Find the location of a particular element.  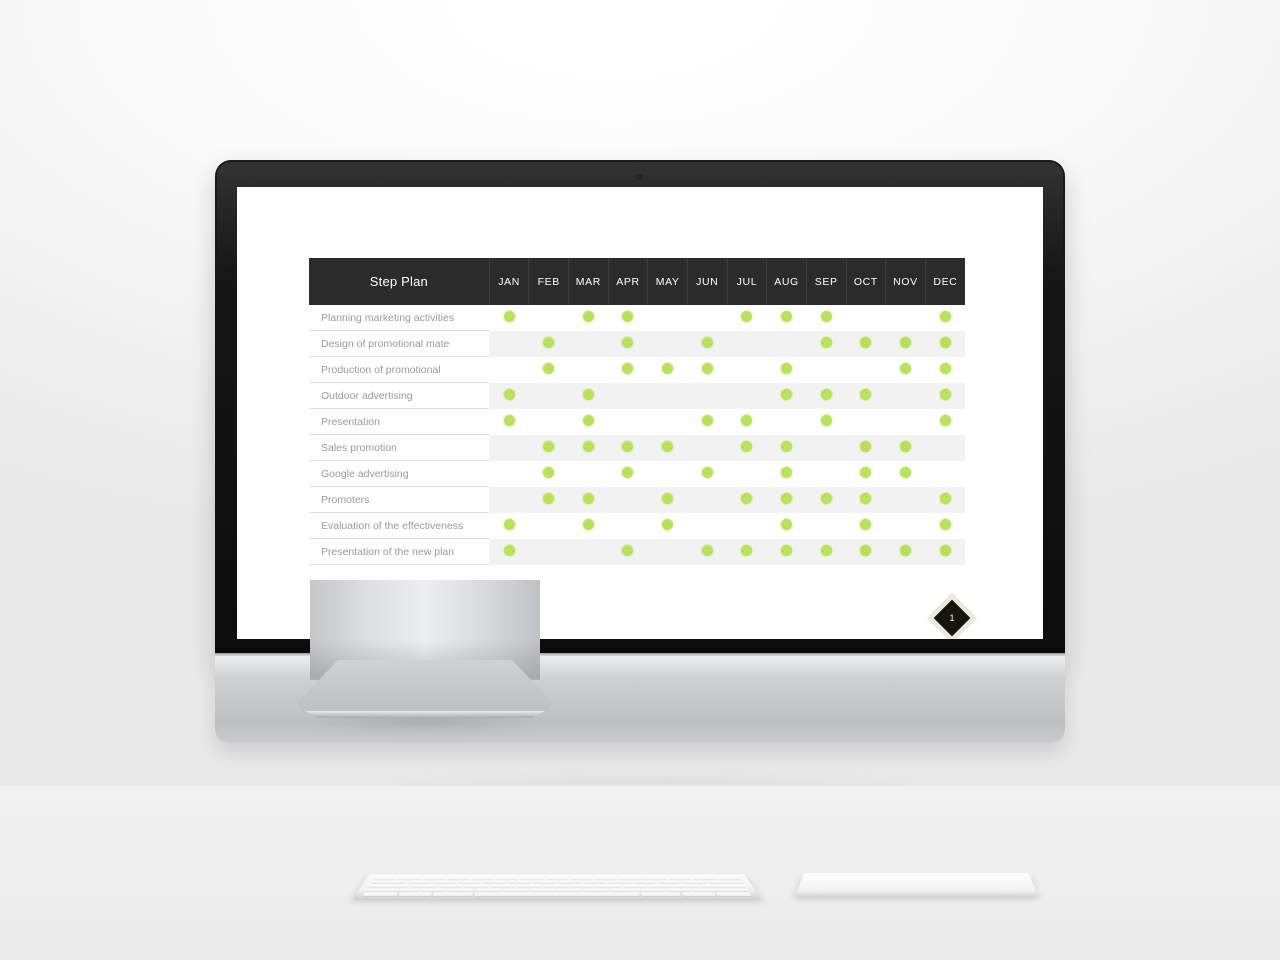

schedule-cell-oct is located at coordinates (866, 422).